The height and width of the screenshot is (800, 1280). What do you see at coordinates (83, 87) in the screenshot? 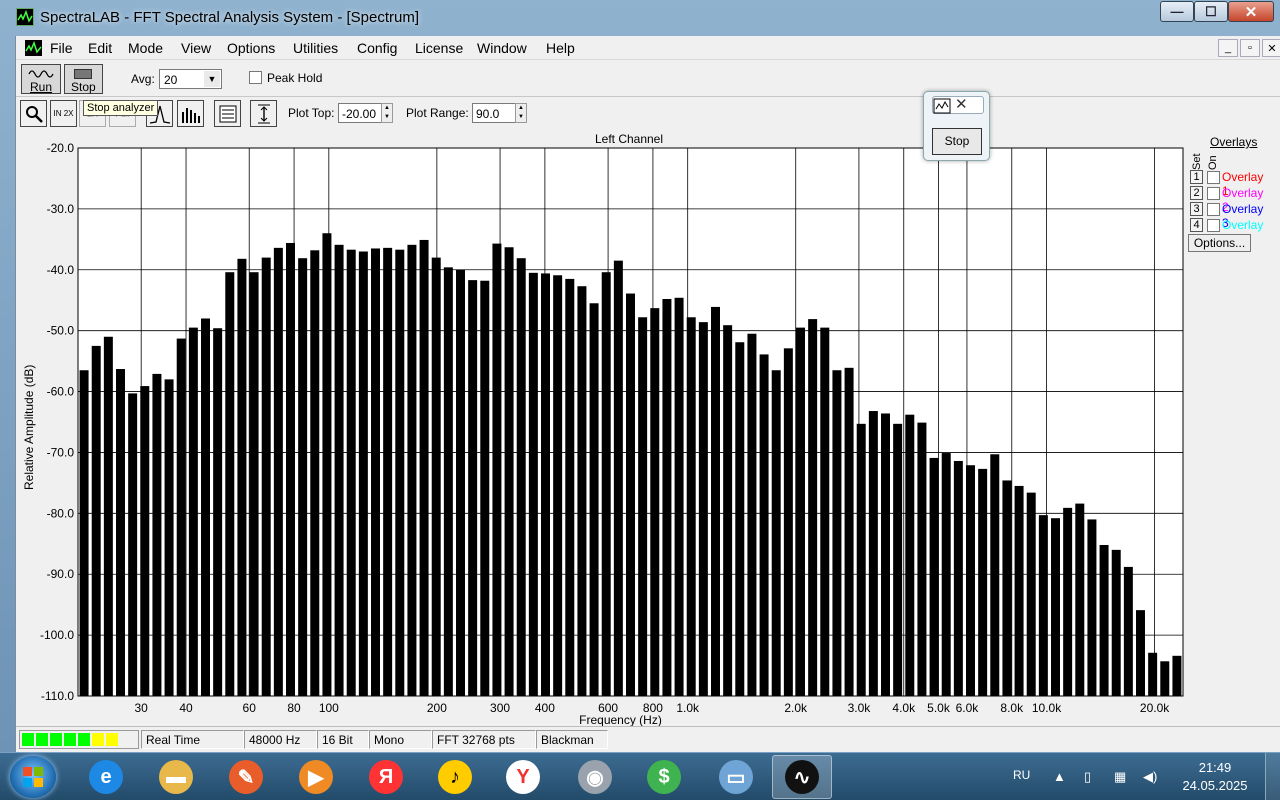
I see `stop-label: Stop` at bounding box center [83, 87].